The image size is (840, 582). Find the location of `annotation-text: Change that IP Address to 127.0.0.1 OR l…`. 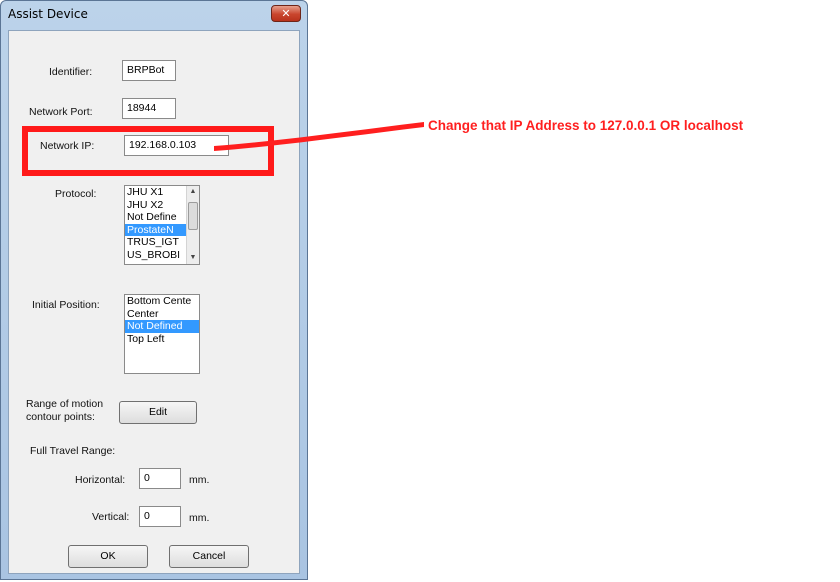

annotation-text: Change that IP Address to 127.0.0.1 OR l… is located at coordinates (586, 125).